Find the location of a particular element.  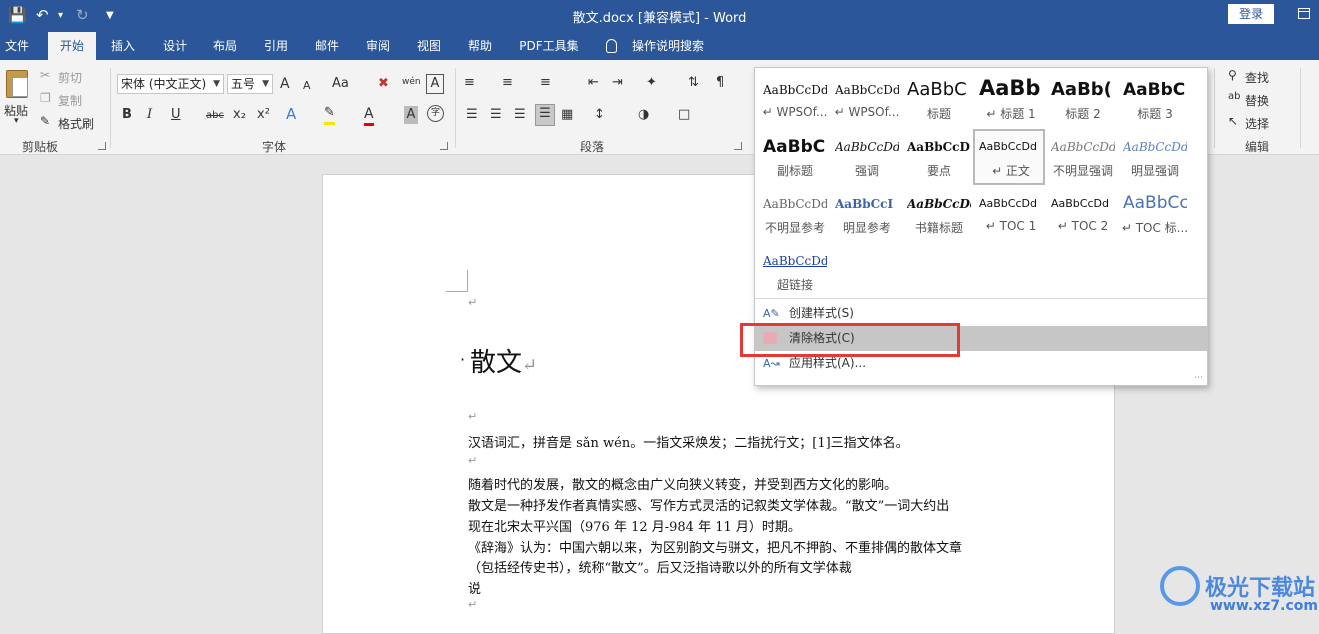

select-button: 选择 is located at coordinates (1257, 123).